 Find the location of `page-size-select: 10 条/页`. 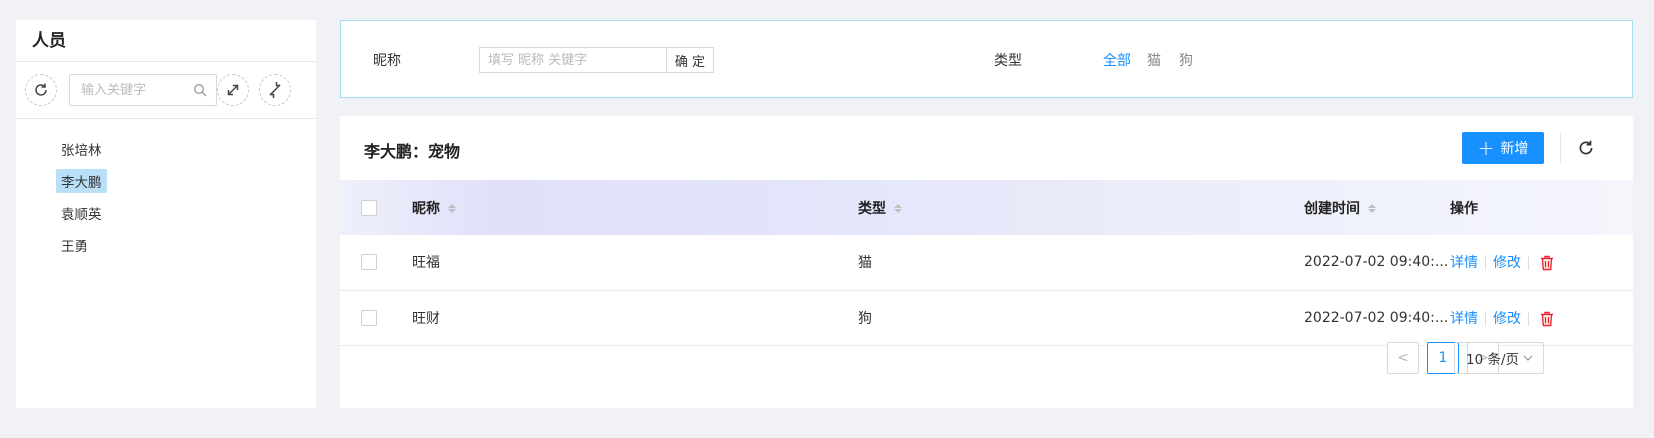

page-size-select: 10 条/页 is located at coordinates (1499, 358).